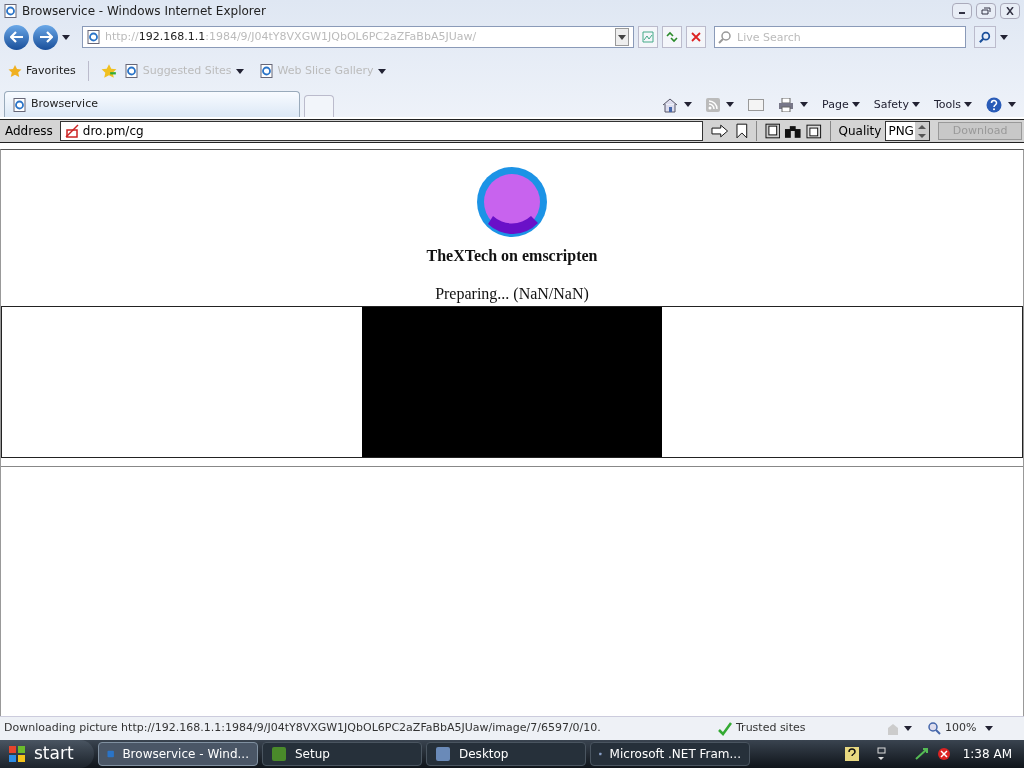  I want to click on binoculars-icon, so click(793, 131).